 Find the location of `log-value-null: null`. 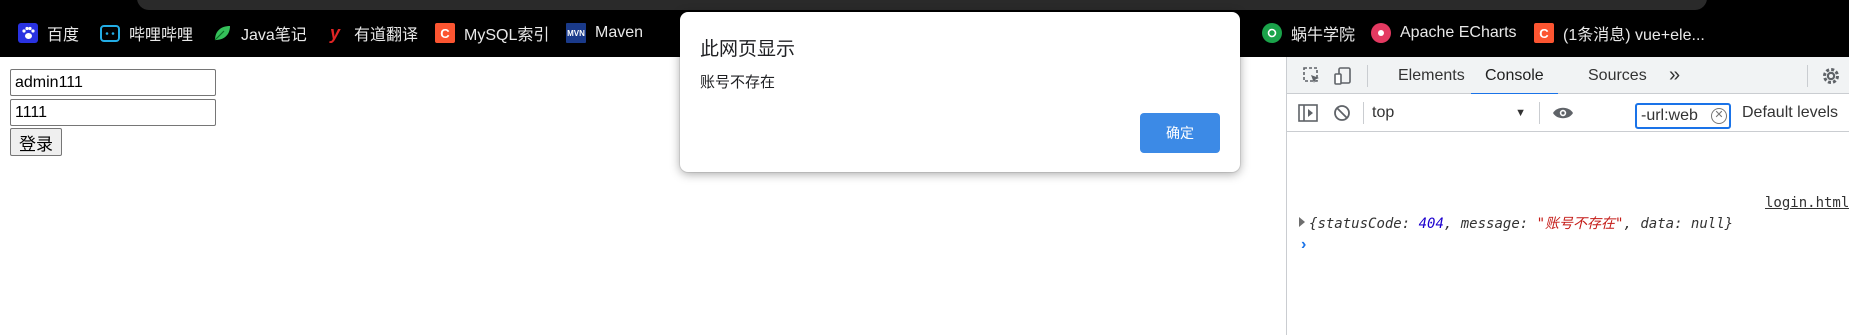

log-value-null: null is located at coordinates (1707, 224).